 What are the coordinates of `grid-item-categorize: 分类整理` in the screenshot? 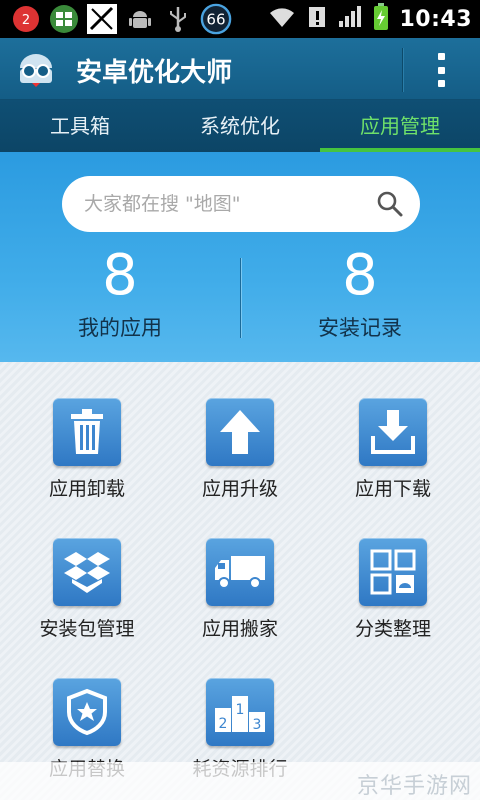 It's located at (393, 571).